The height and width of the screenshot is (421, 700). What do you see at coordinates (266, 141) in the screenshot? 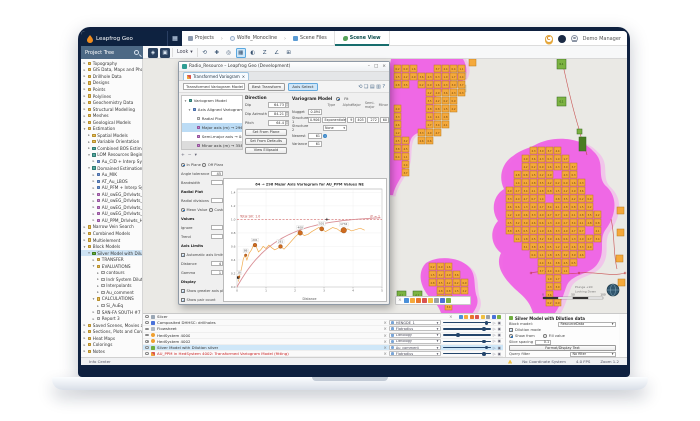
I see `set-from-defaults-button: Set From Defaults` at bounding box center [266, 141].